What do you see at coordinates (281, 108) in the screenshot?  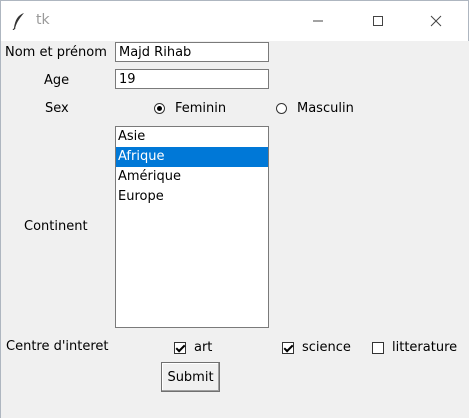 I see `radio-masculin-indicator` at bounding box center [281, 108].